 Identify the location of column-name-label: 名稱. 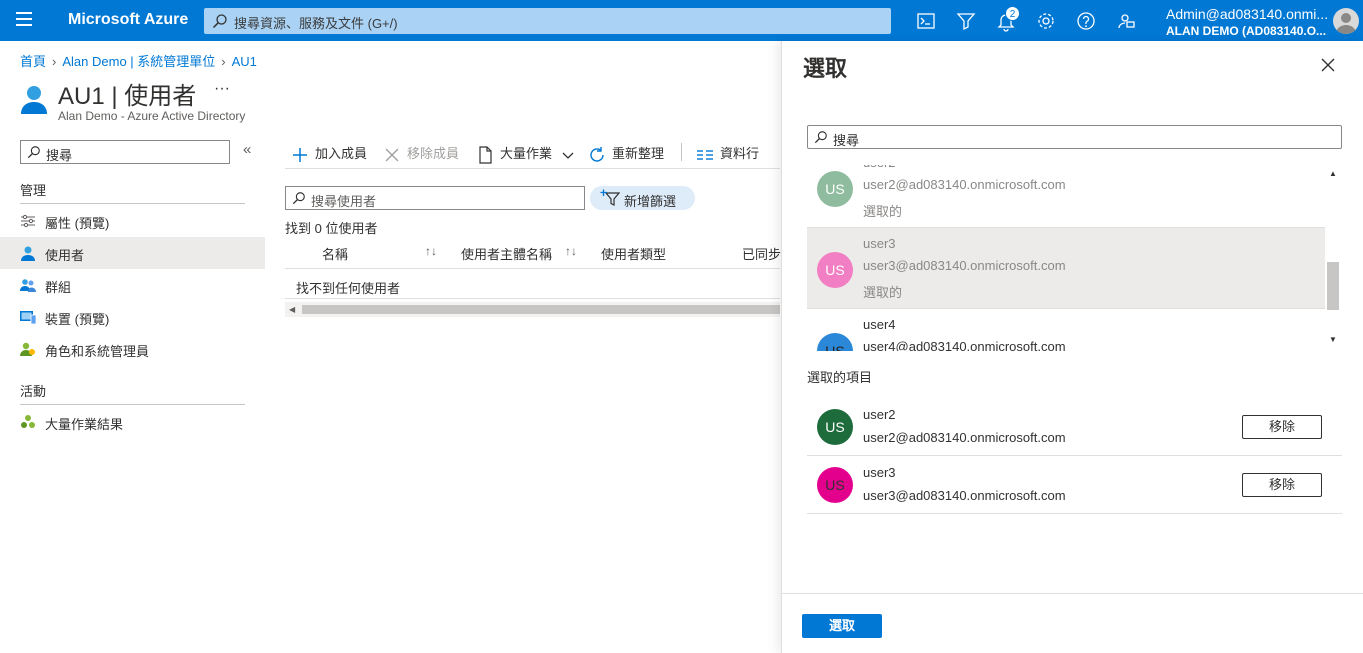
(335, 254).